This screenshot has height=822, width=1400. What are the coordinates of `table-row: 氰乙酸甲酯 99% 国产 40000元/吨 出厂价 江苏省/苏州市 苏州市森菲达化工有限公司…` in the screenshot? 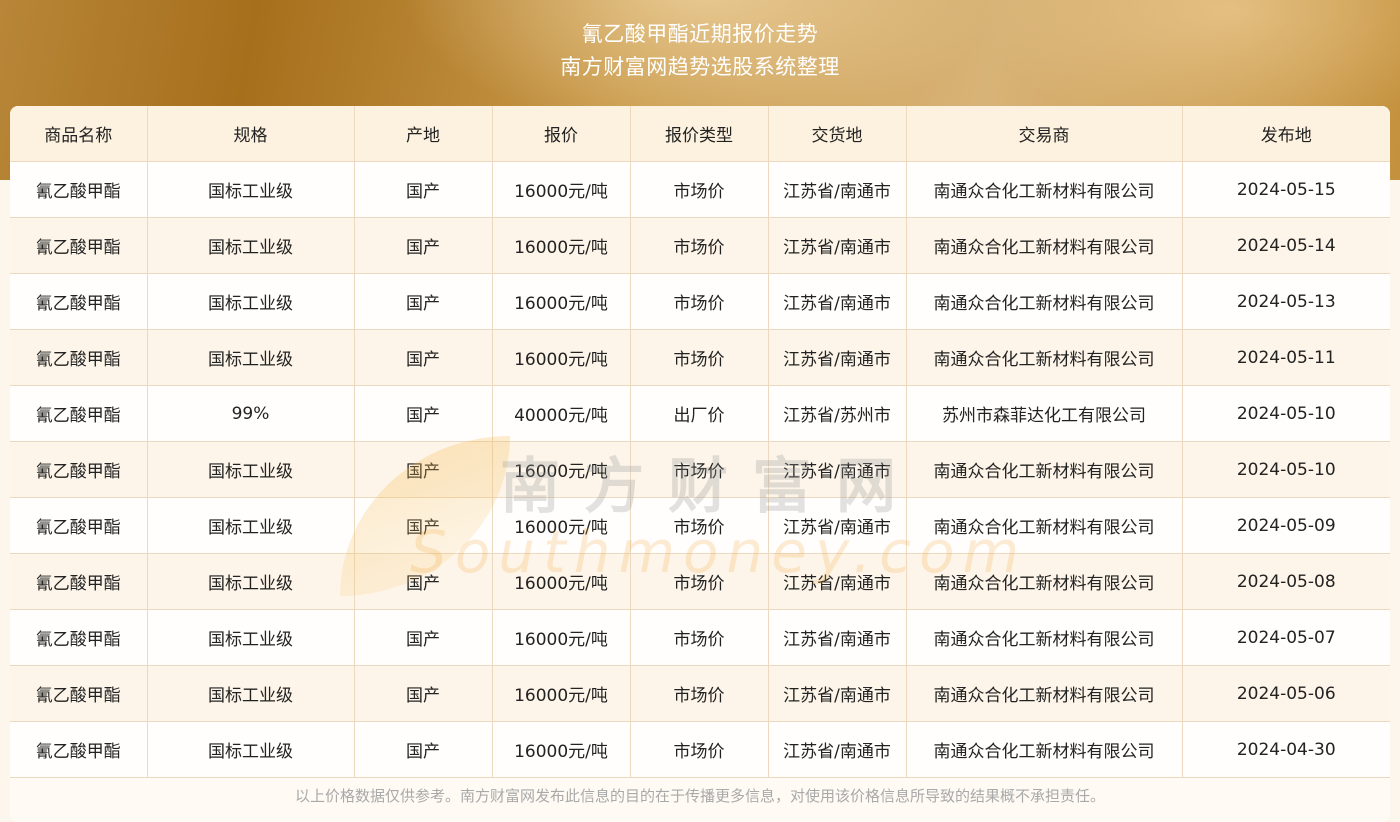 It's located at (700, 413).